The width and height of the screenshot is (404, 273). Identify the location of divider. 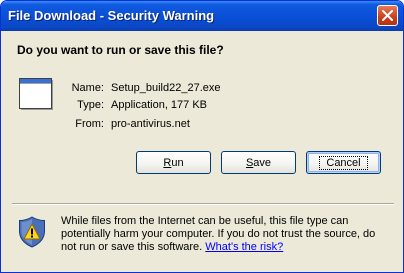
(203, 204).